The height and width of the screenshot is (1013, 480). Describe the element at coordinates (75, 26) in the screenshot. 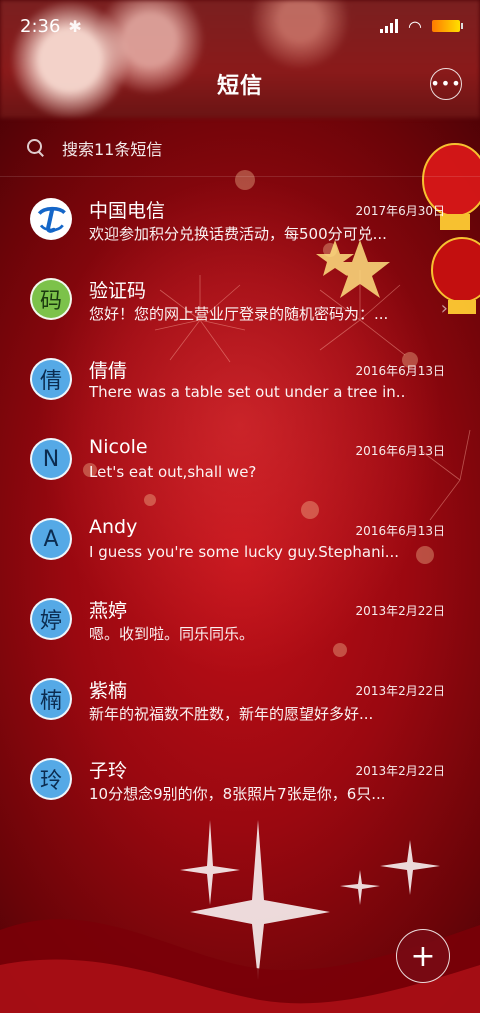

I see `bluetooth-icon: ✱` at that location.